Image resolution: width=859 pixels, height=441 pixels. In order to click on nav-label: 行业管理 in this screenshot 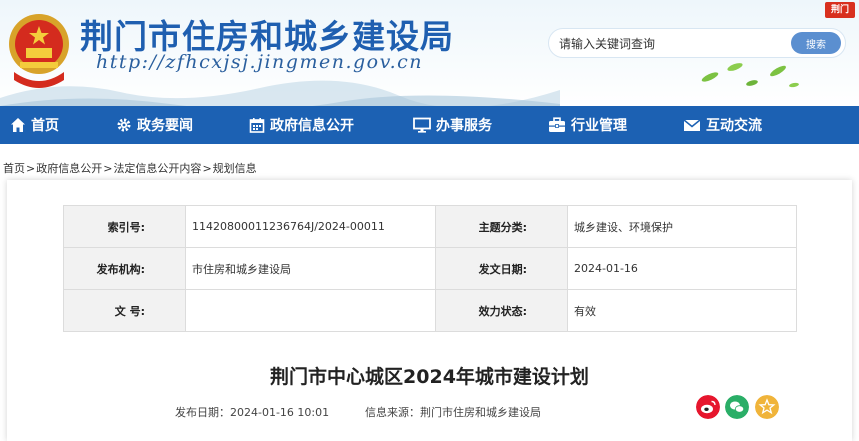, I will do `click(599, 126)`.